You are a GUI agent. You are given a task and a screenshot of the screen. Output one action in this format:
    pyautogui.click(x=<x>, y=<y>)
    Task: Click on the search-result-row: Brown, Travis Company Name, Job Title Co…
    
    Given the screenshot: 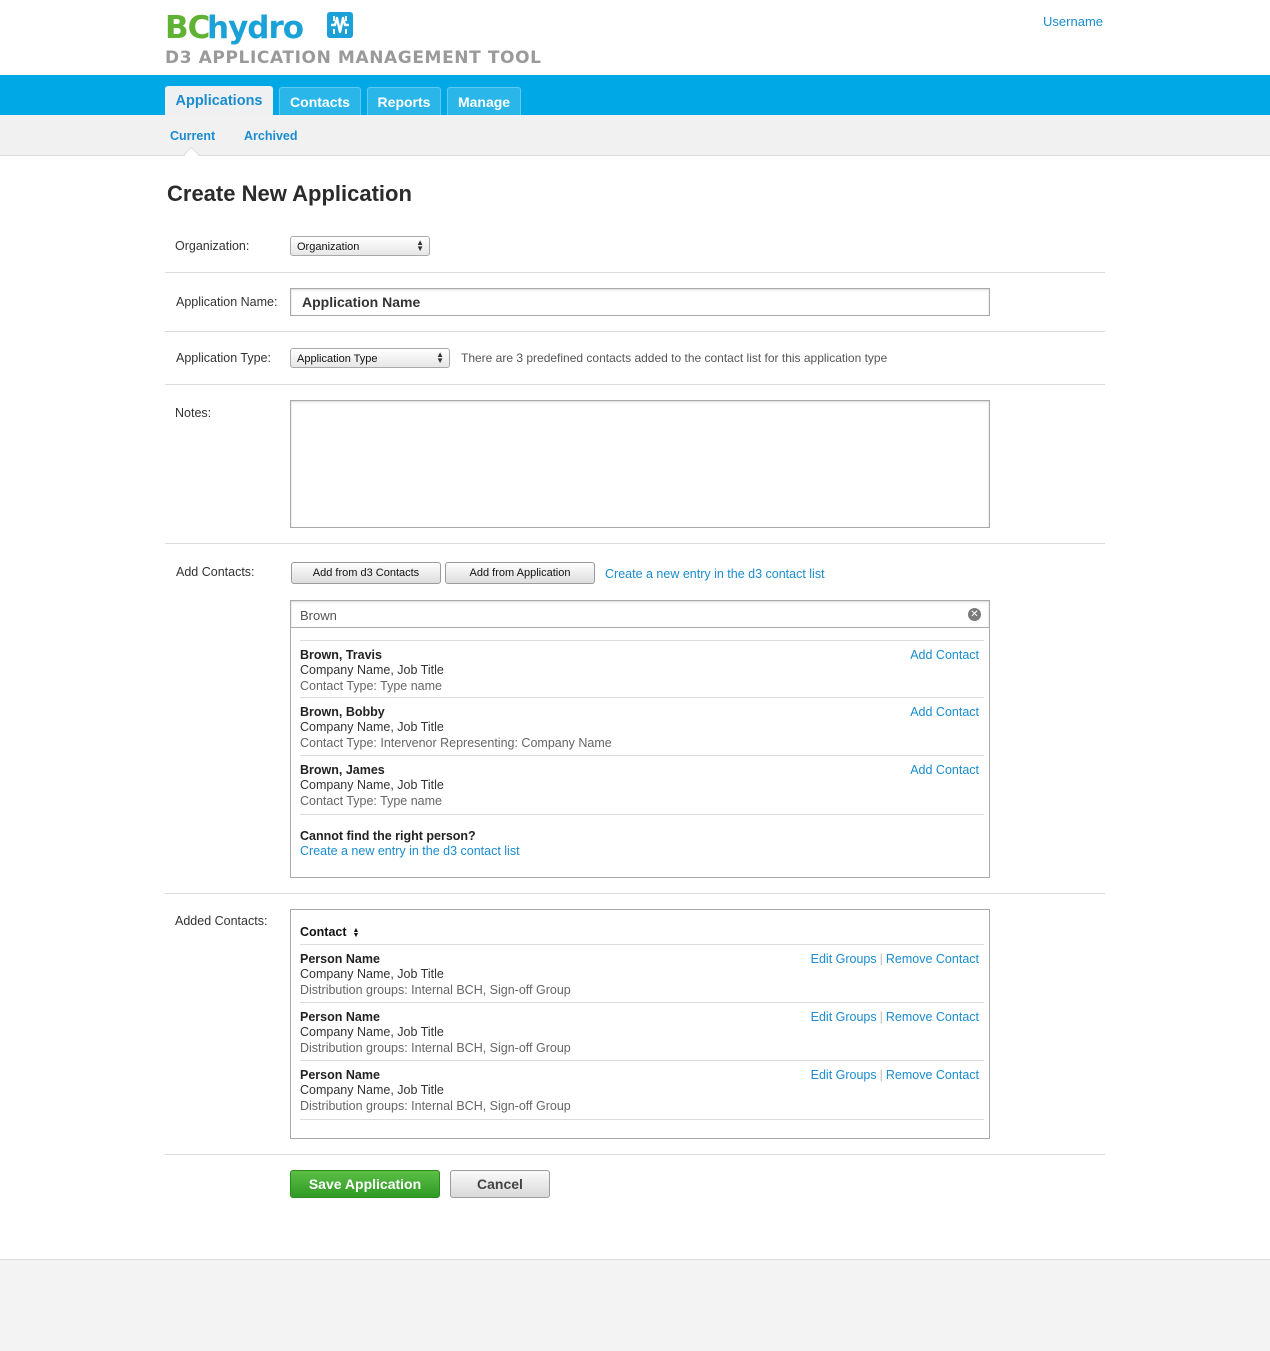 What is the action you would take?
    pyautogui.click(x=642, y=669)
    